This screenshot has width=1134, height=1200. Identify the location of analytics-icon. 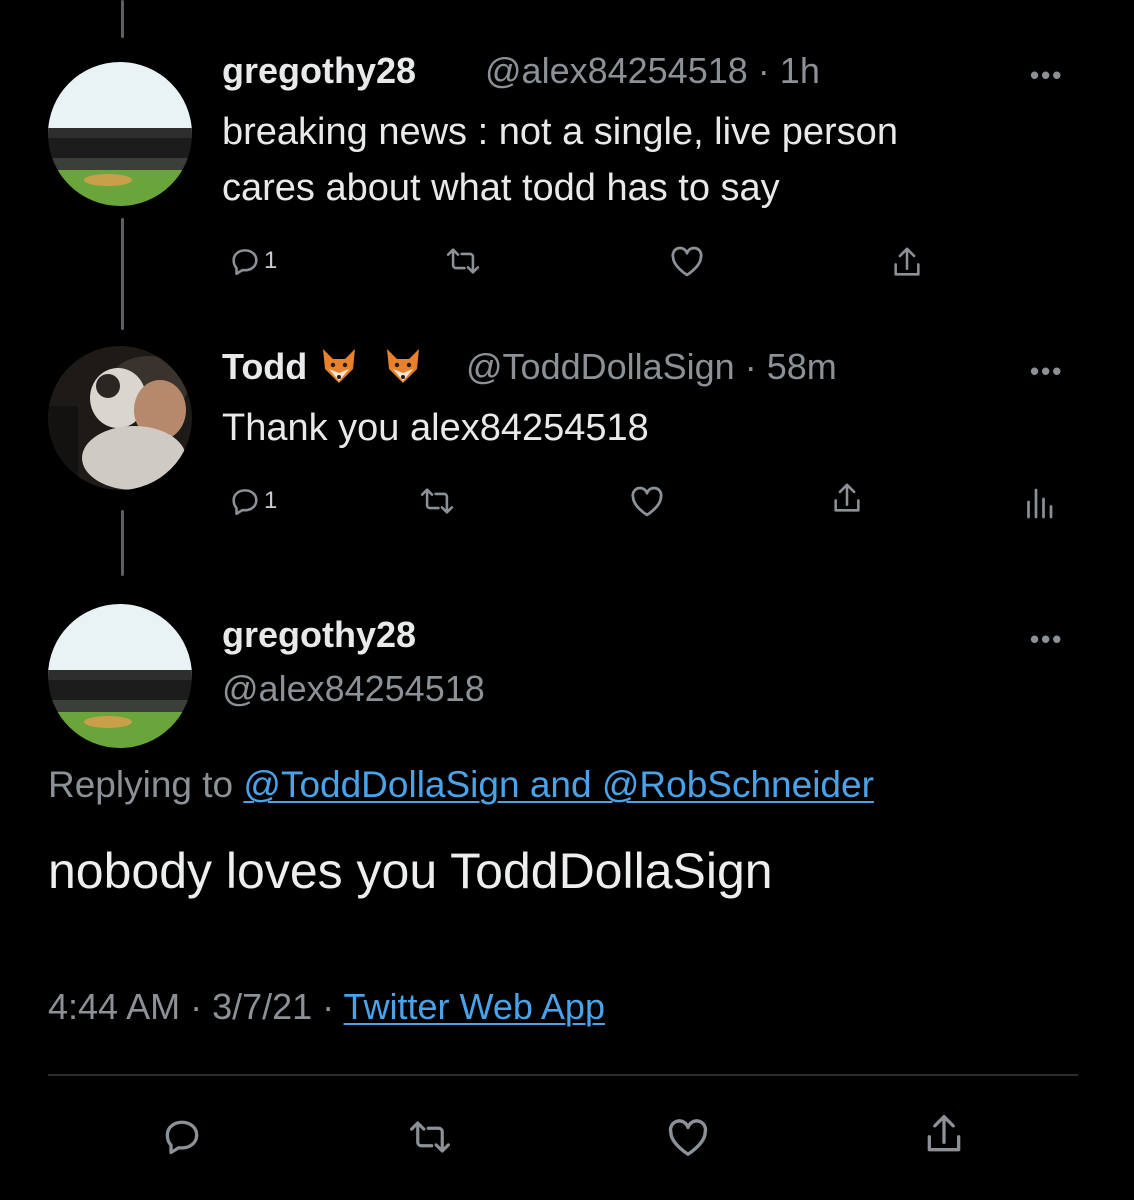
(1040, 503).